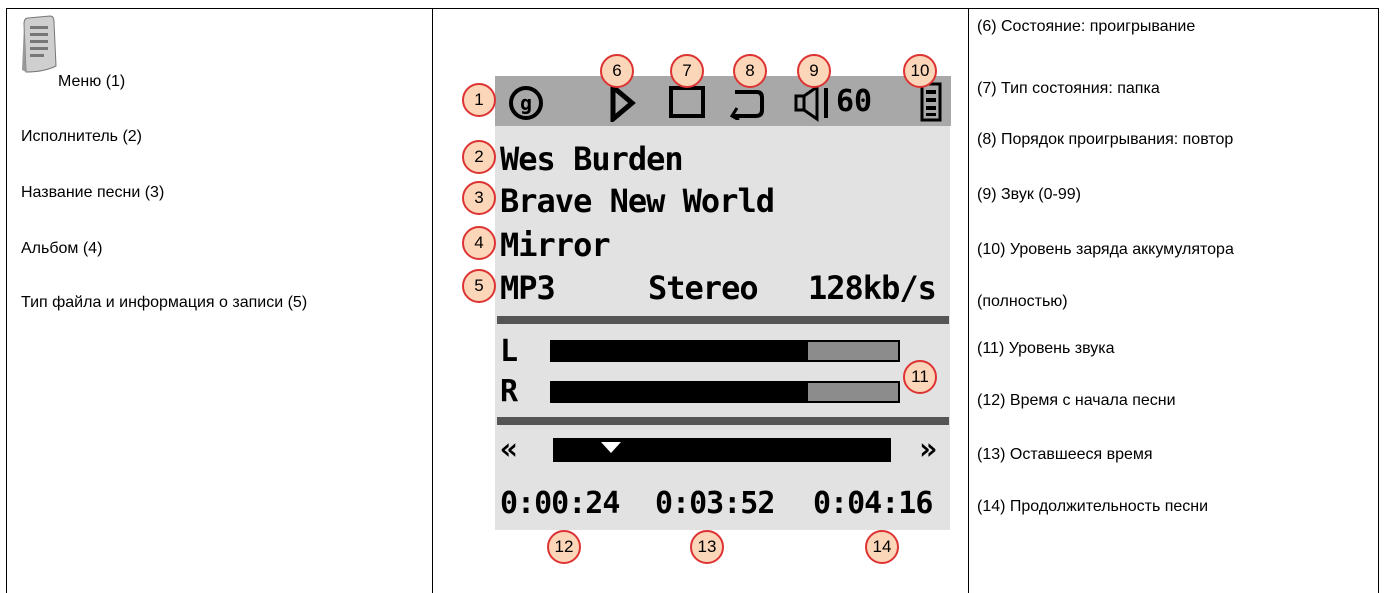  Describe the element at coordinates (1068, 88) in the screenshot. I see `legend-item-7: (7) Тип состояния: папка` at that location.